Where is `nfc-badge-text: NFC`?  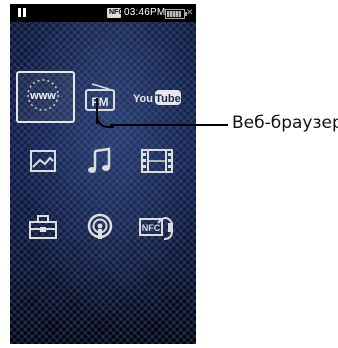 nfc-badge-text: NFC is located at coordinates (116, 12).